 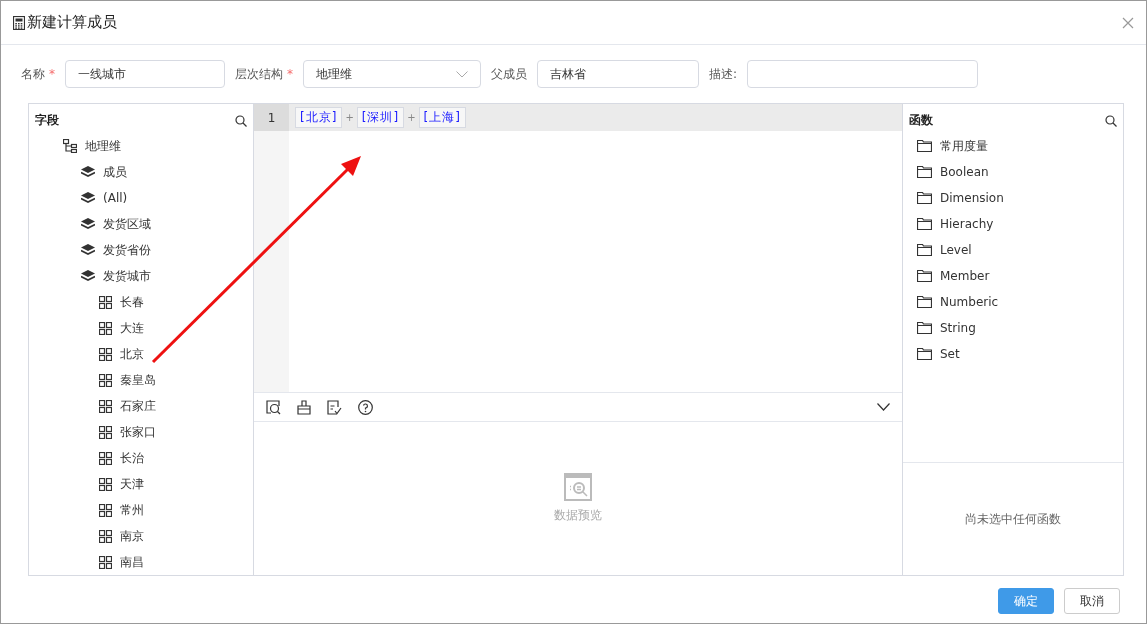 What do you see at coordinates (958, 328) in the screenshot?
I see `function-category: String` at bounding box center [958, 328].